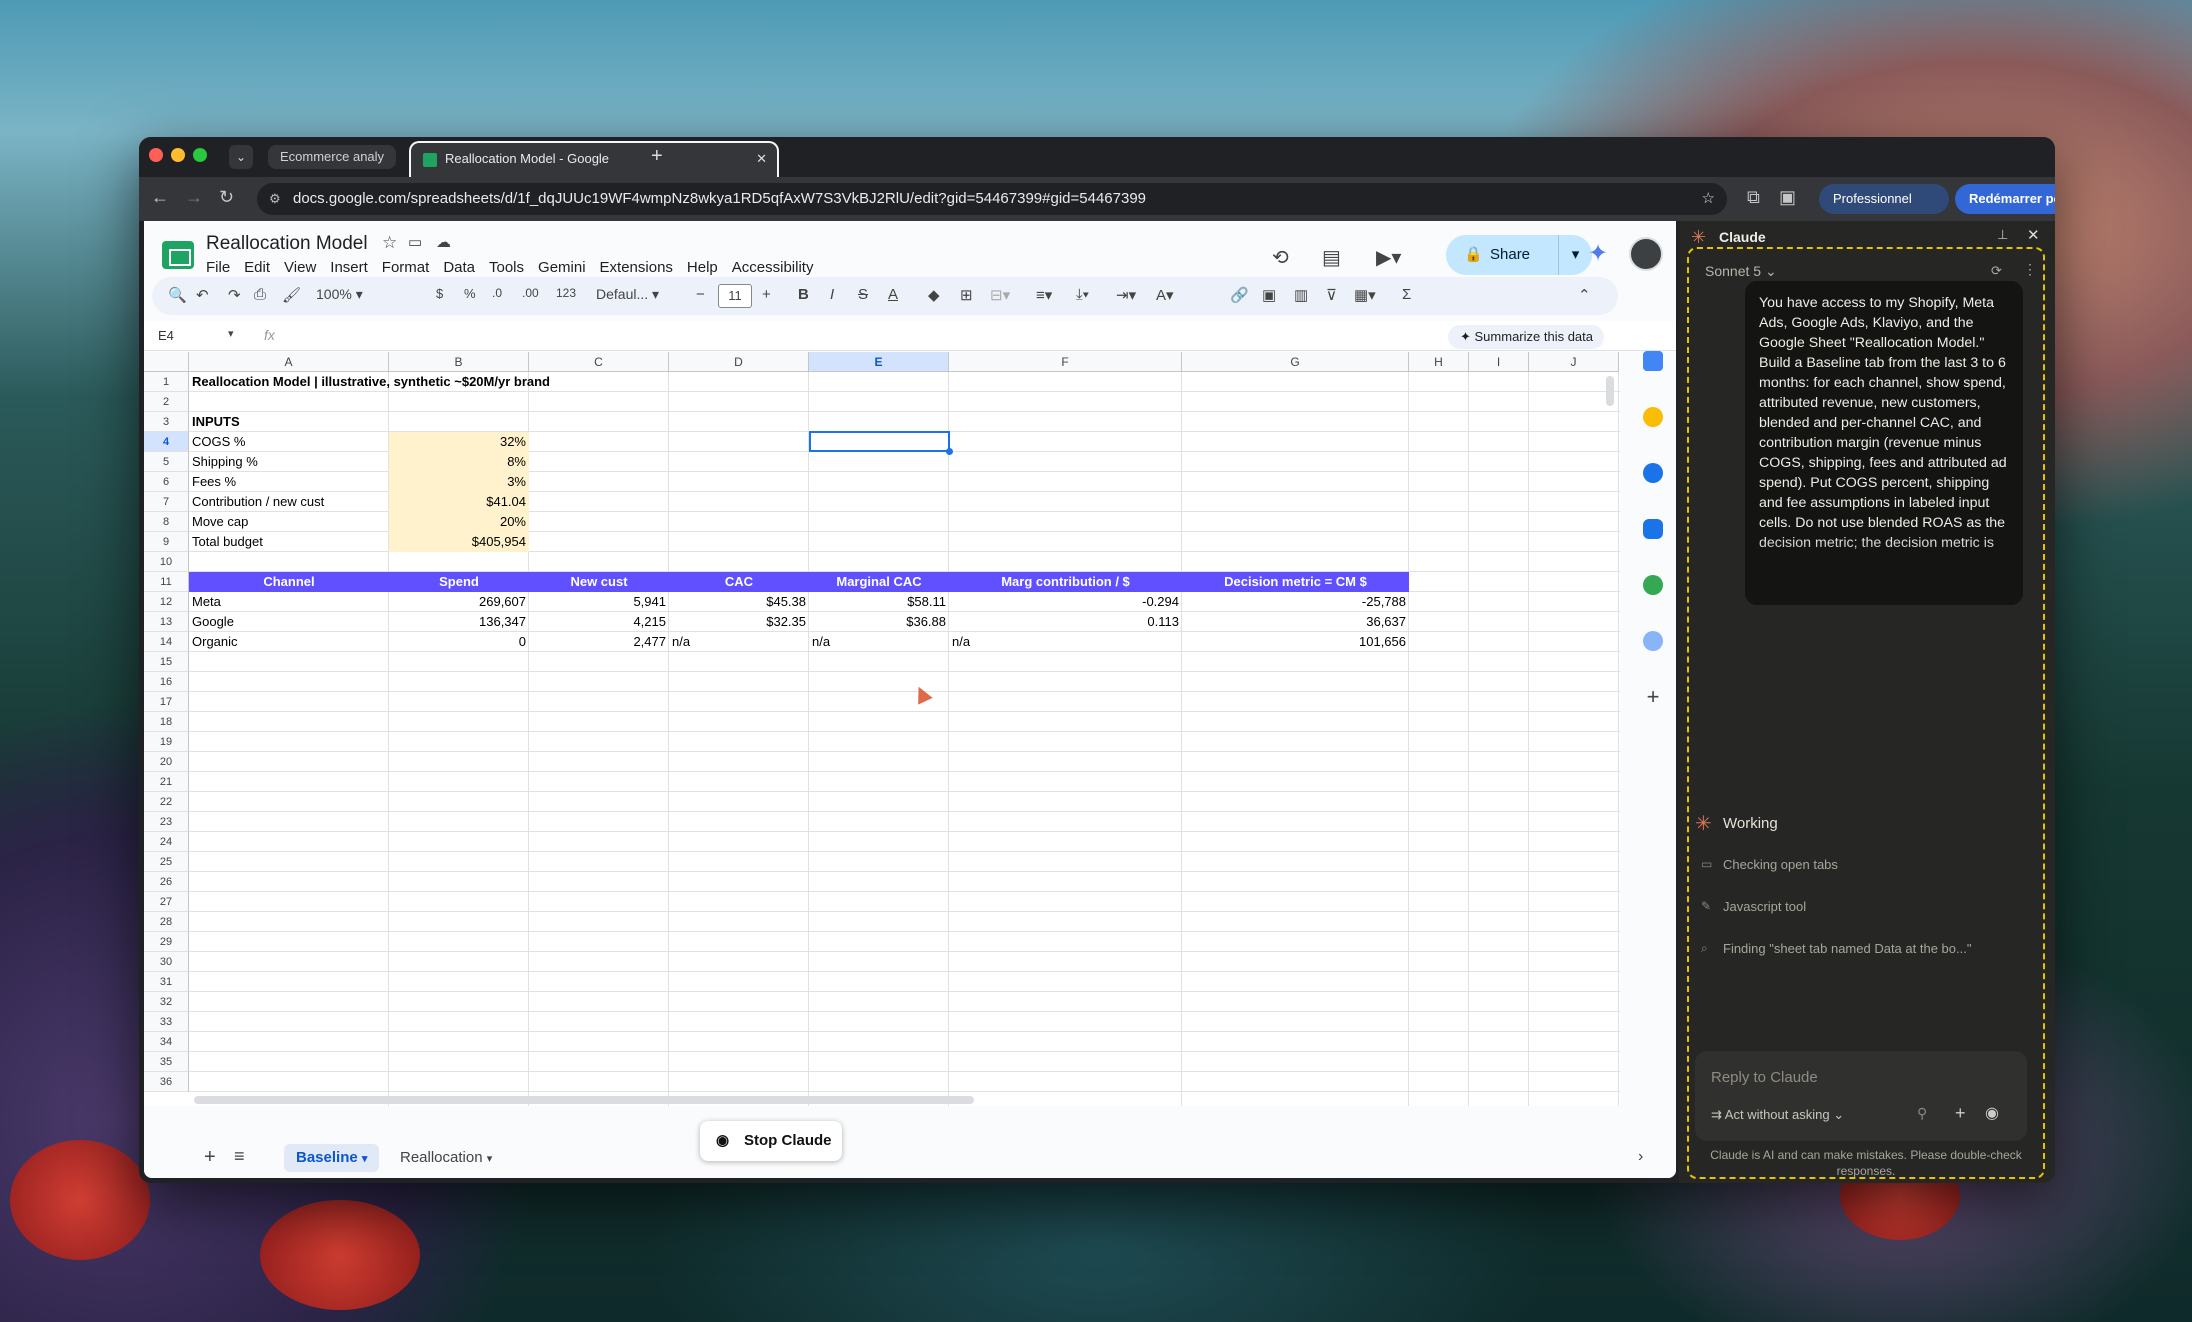 The image size is (2192, 1322). Describe the element at coordinates (1992, 1113) in the screenshot. I see `record-icon: ◉` at that location.